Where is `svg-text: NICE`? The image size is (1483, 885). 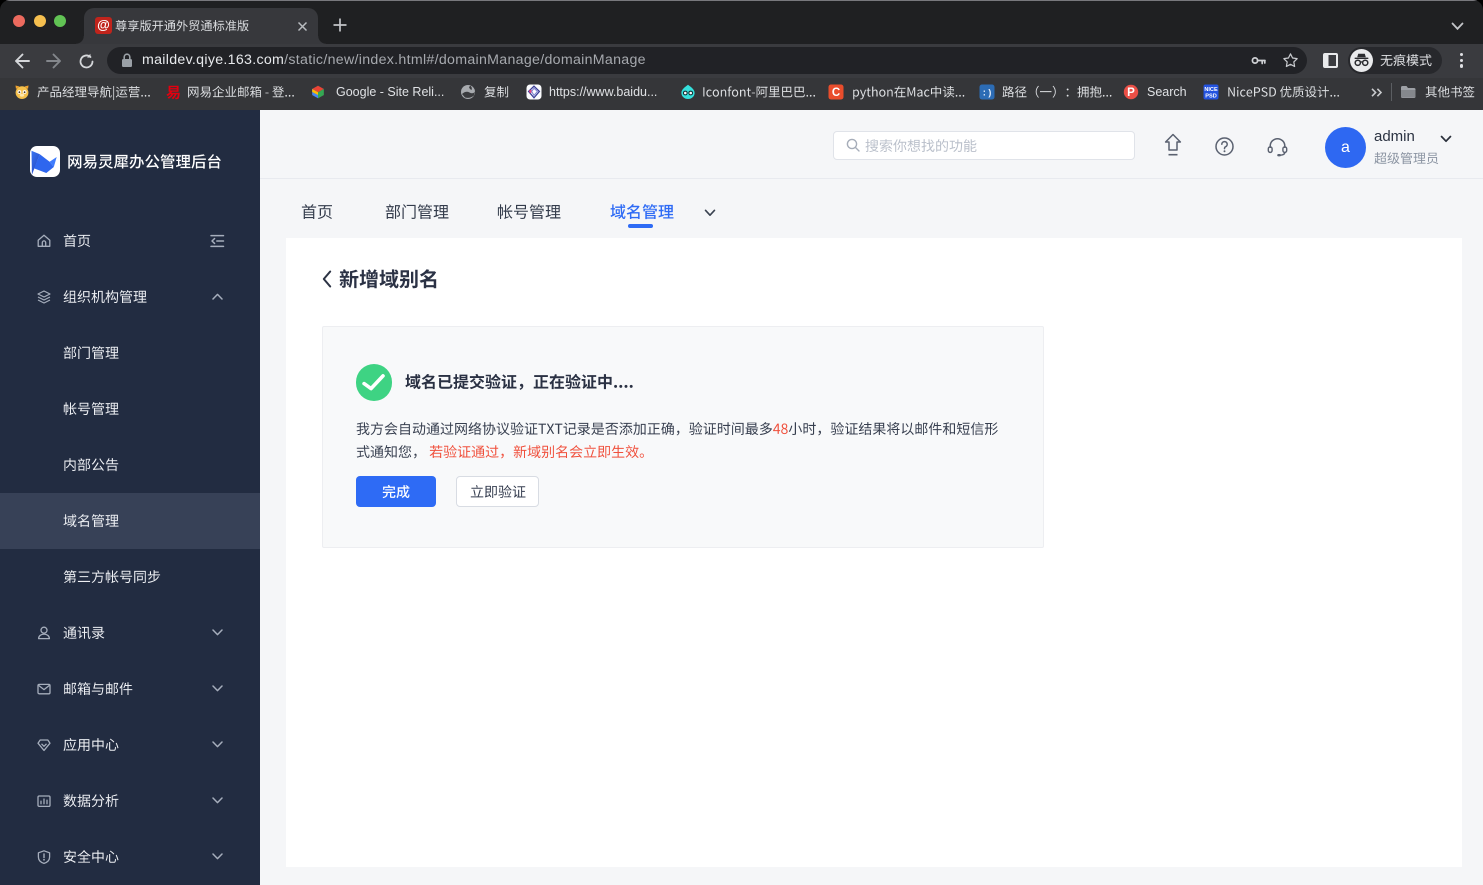 svg-text: NICE is located at coordinates (1211, 90).